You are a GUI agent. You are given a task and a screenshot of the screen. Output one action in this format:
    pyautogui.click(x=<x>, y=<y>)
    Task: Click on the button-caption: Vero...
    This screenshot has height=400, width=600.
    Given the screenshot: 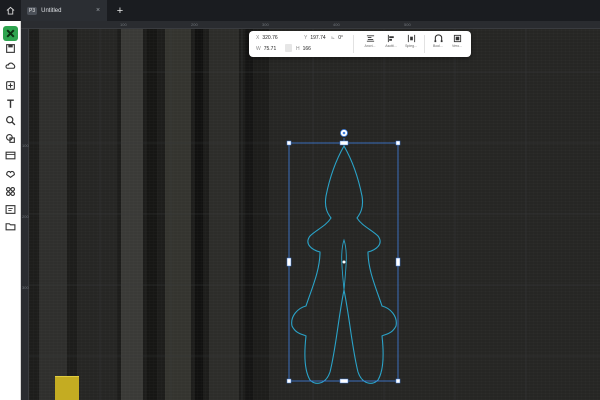 What is the action you would take?
    pyautogui.click(x=457, y=46)
    